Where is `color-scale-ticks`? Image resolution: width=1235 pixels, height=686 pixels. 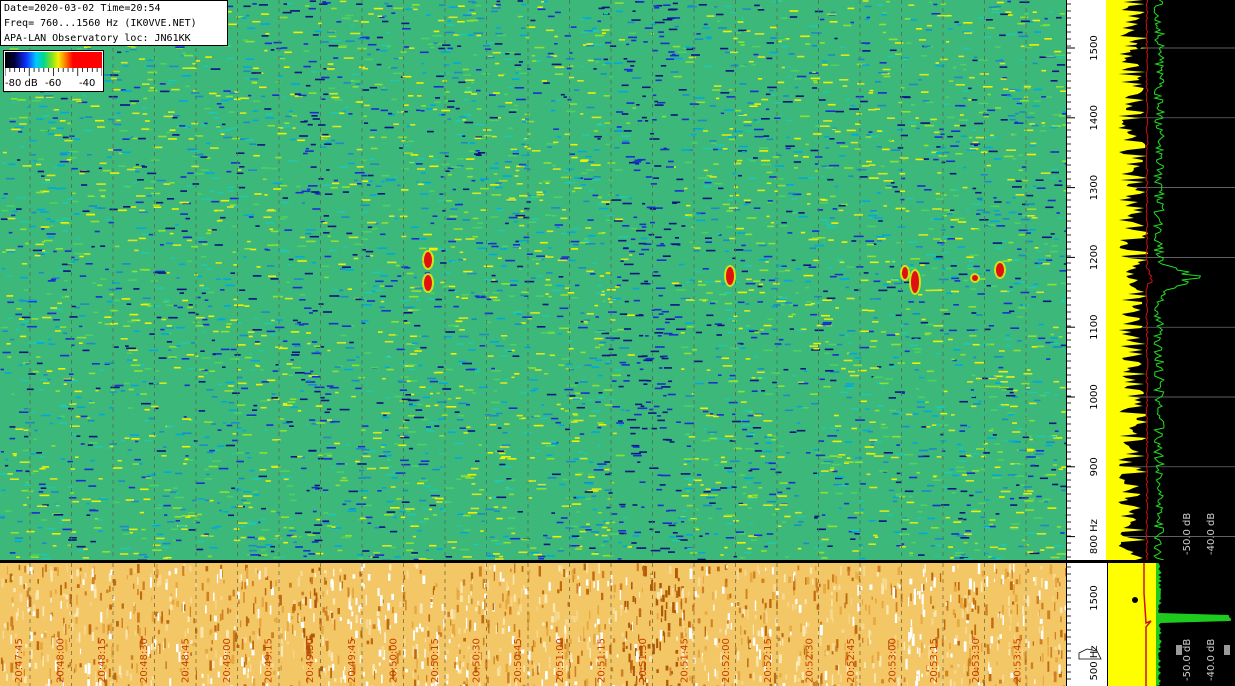
color-scale-ticks is located at coordinates (53, 72).